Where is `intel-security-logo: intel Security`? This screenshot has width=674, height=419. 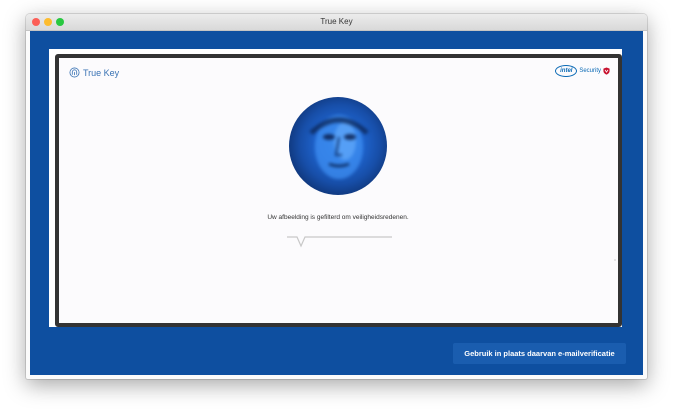
intel-security-logo: intel Security is located at coordinates (582, 71).